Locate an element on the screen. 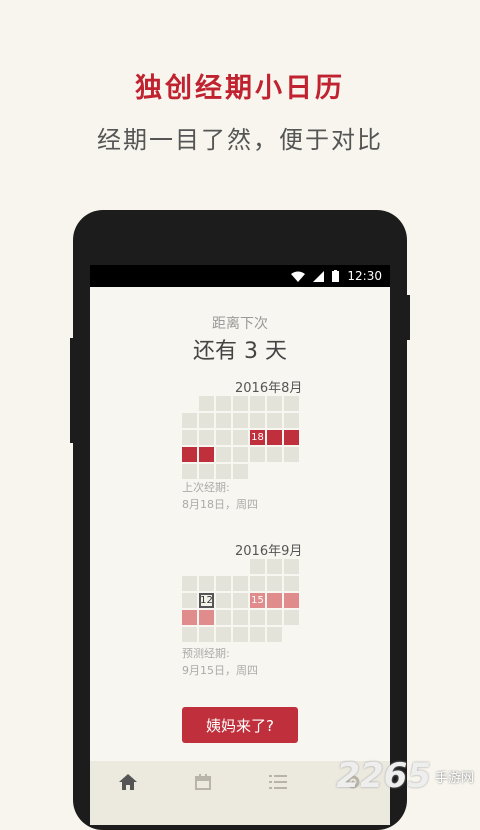  home-icon is located at coordinates (127, 782).